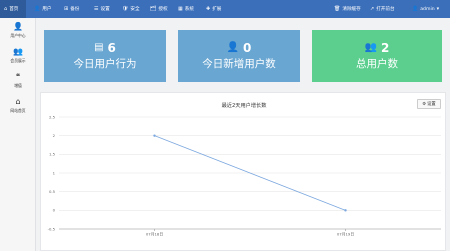 The image size is (450, 251). I want to click on username: admin, so click(427, 9).